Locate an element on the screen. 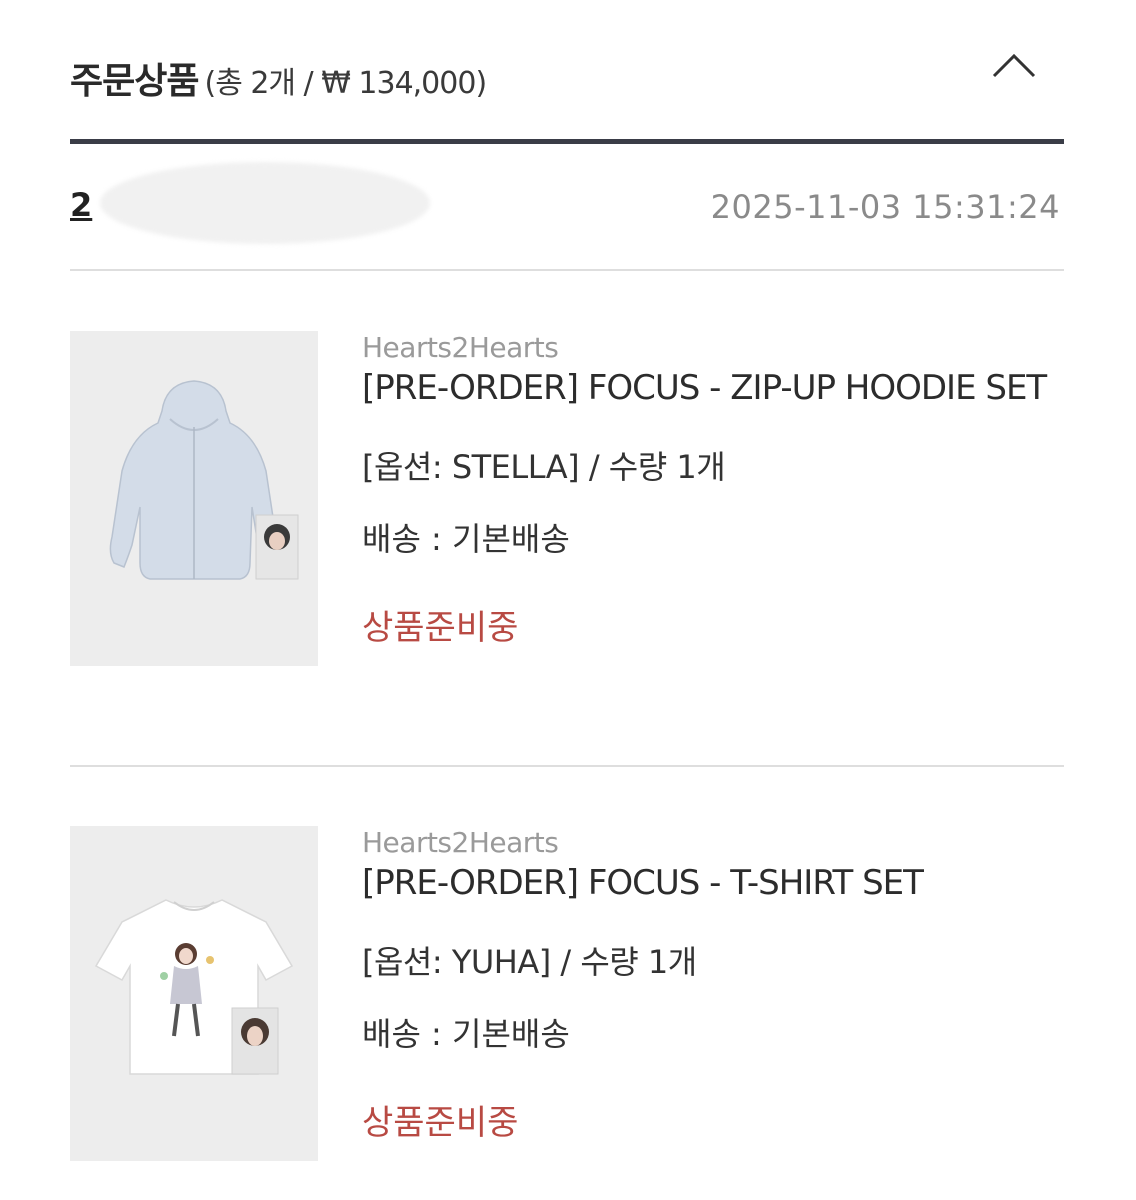  order-items-header: 주문상품 (총 2개 / ₩ 134,000) is located at coordinates (567, 78).